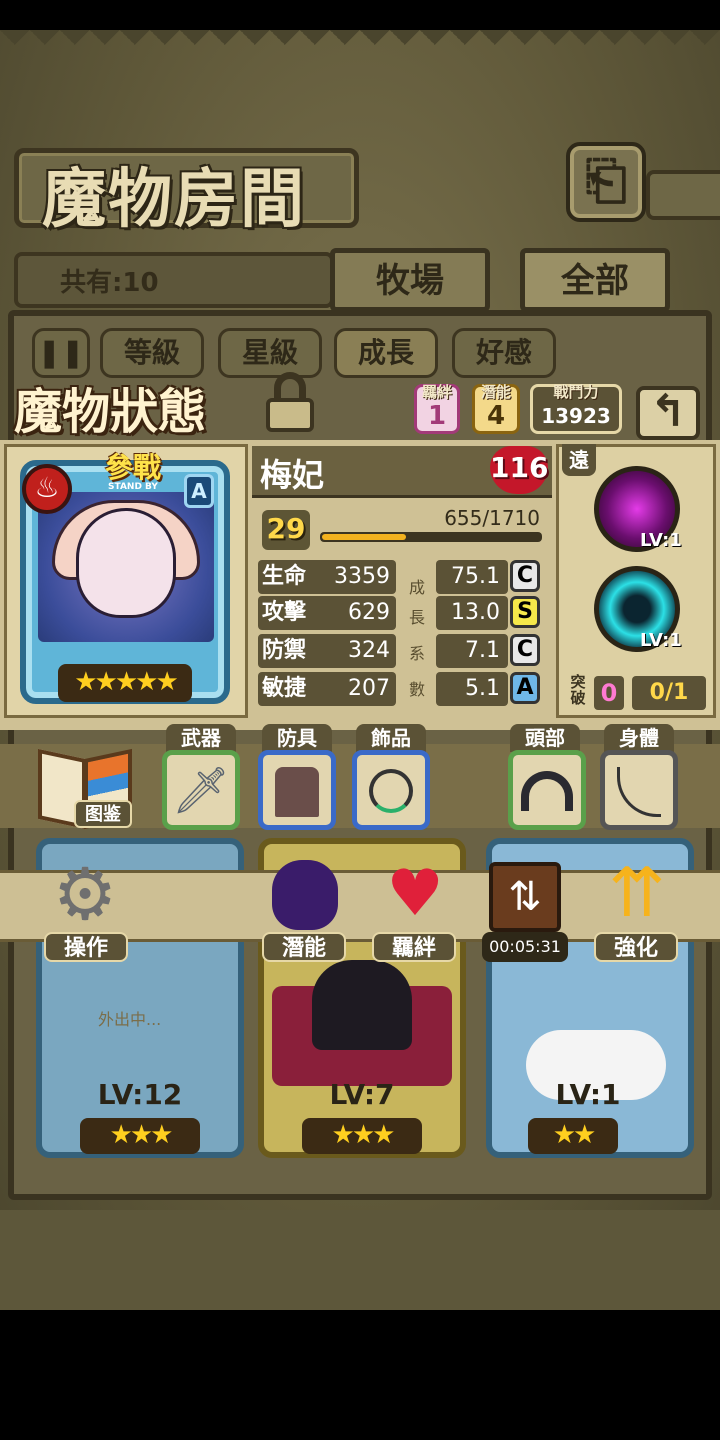 This screenshot has height=1440, width=720. Describe the element at coordinates (391, 738) in the screenshot. I see `slot-accessory-label: 飾品` at that location.